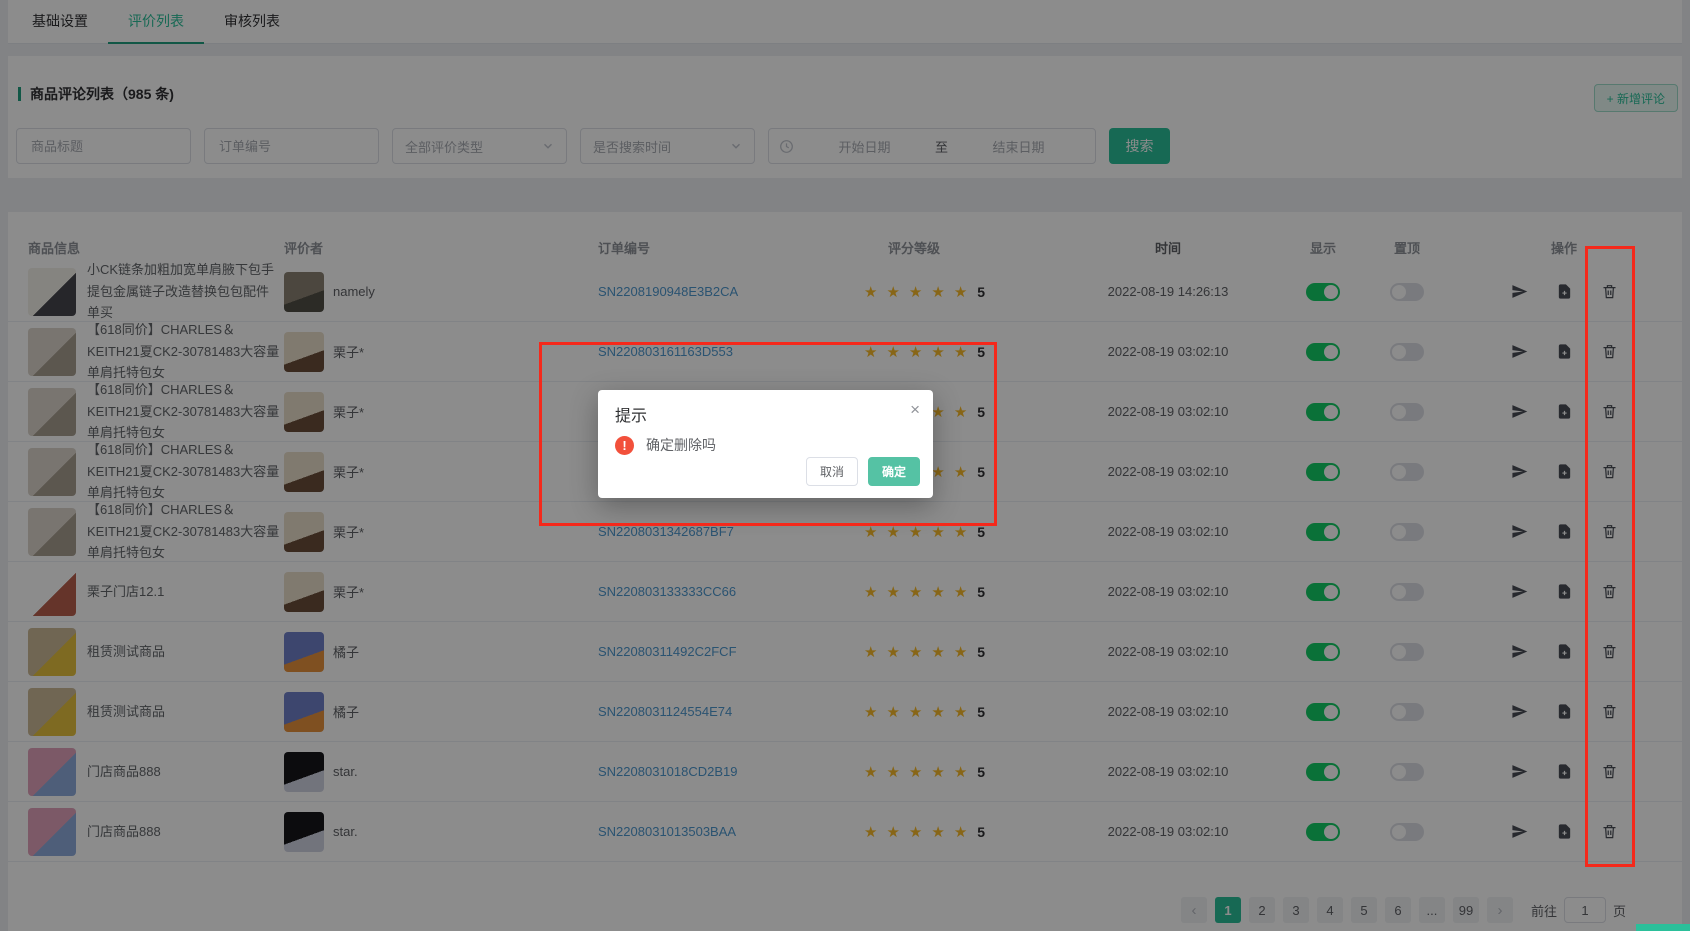 The image size is (1690, 931). What do you see at coordinates (1663, 927) in the screenshot?
I see `corner-accent-strip` at bounding box center [1663, 927].